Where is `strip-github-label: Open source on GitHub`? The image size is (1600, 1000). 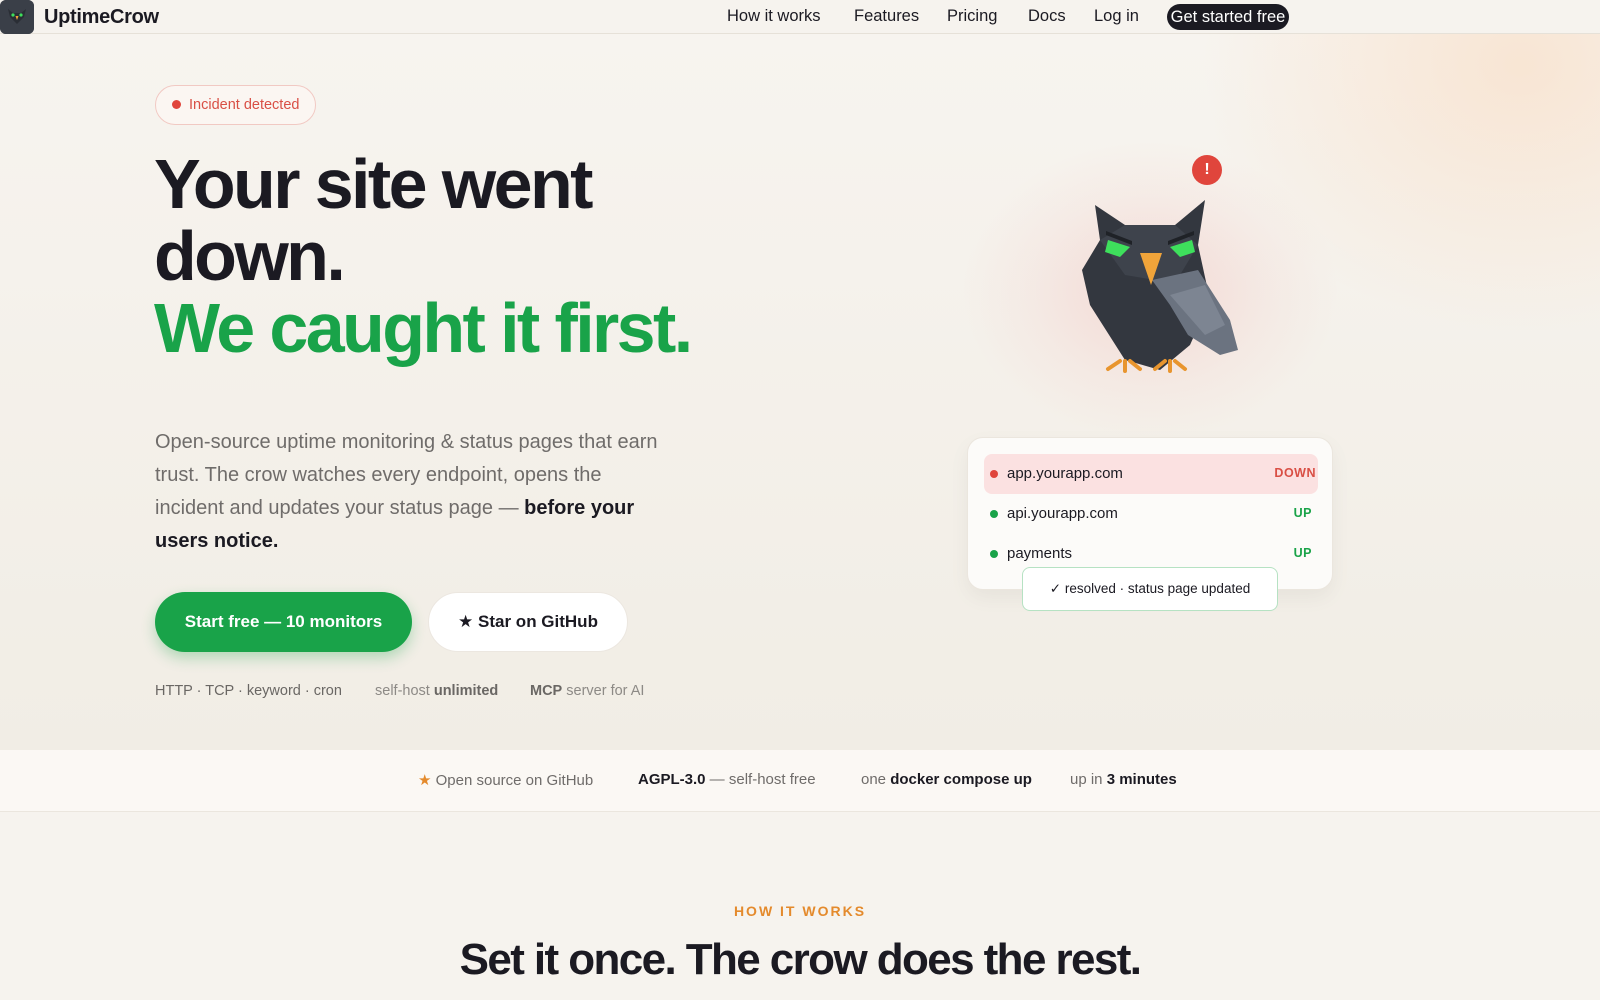
strip-github-label: Open source on GitHub is located at coordinates (514, 780).